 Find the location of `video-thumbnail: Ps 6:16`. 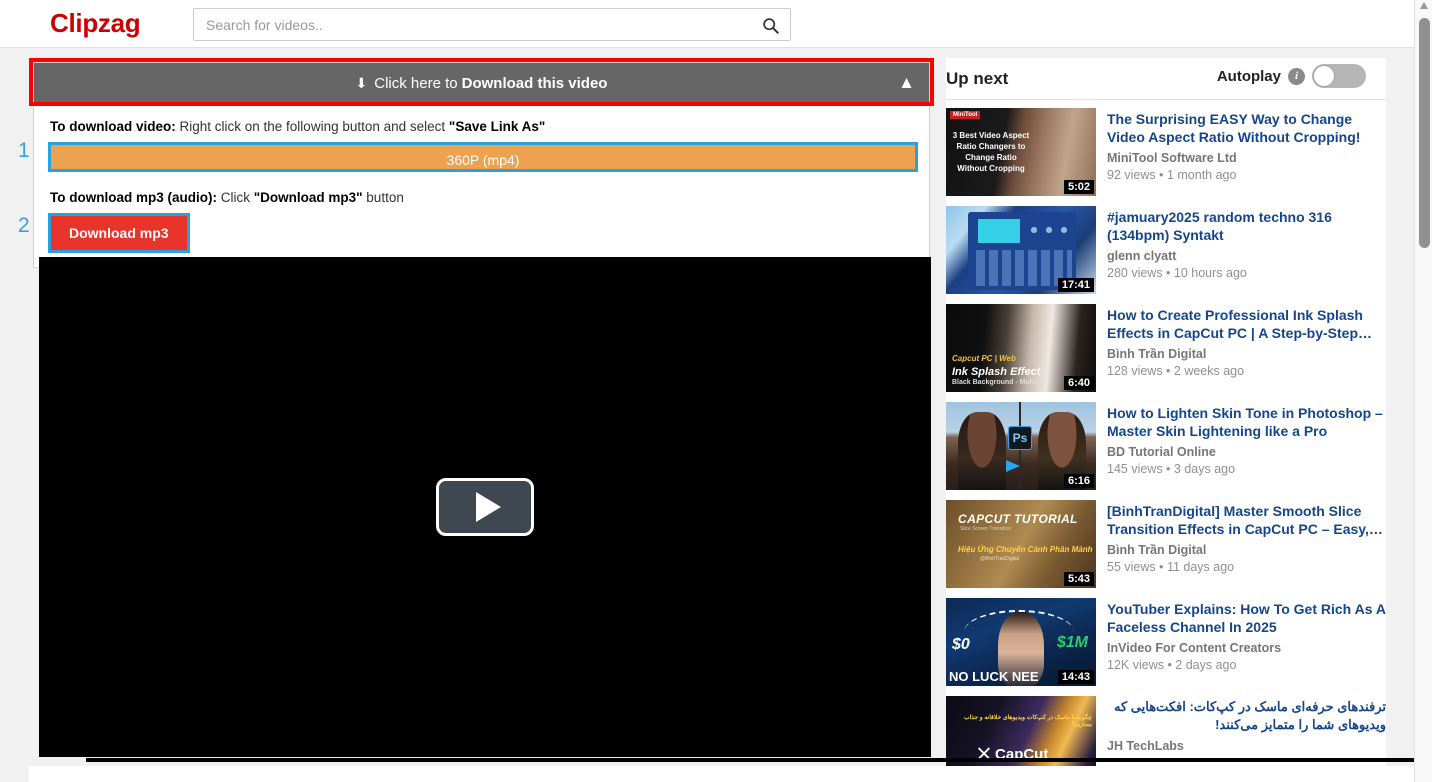

video-thumbnail: Ps 6:16 is located at coordinates (1021, 446).